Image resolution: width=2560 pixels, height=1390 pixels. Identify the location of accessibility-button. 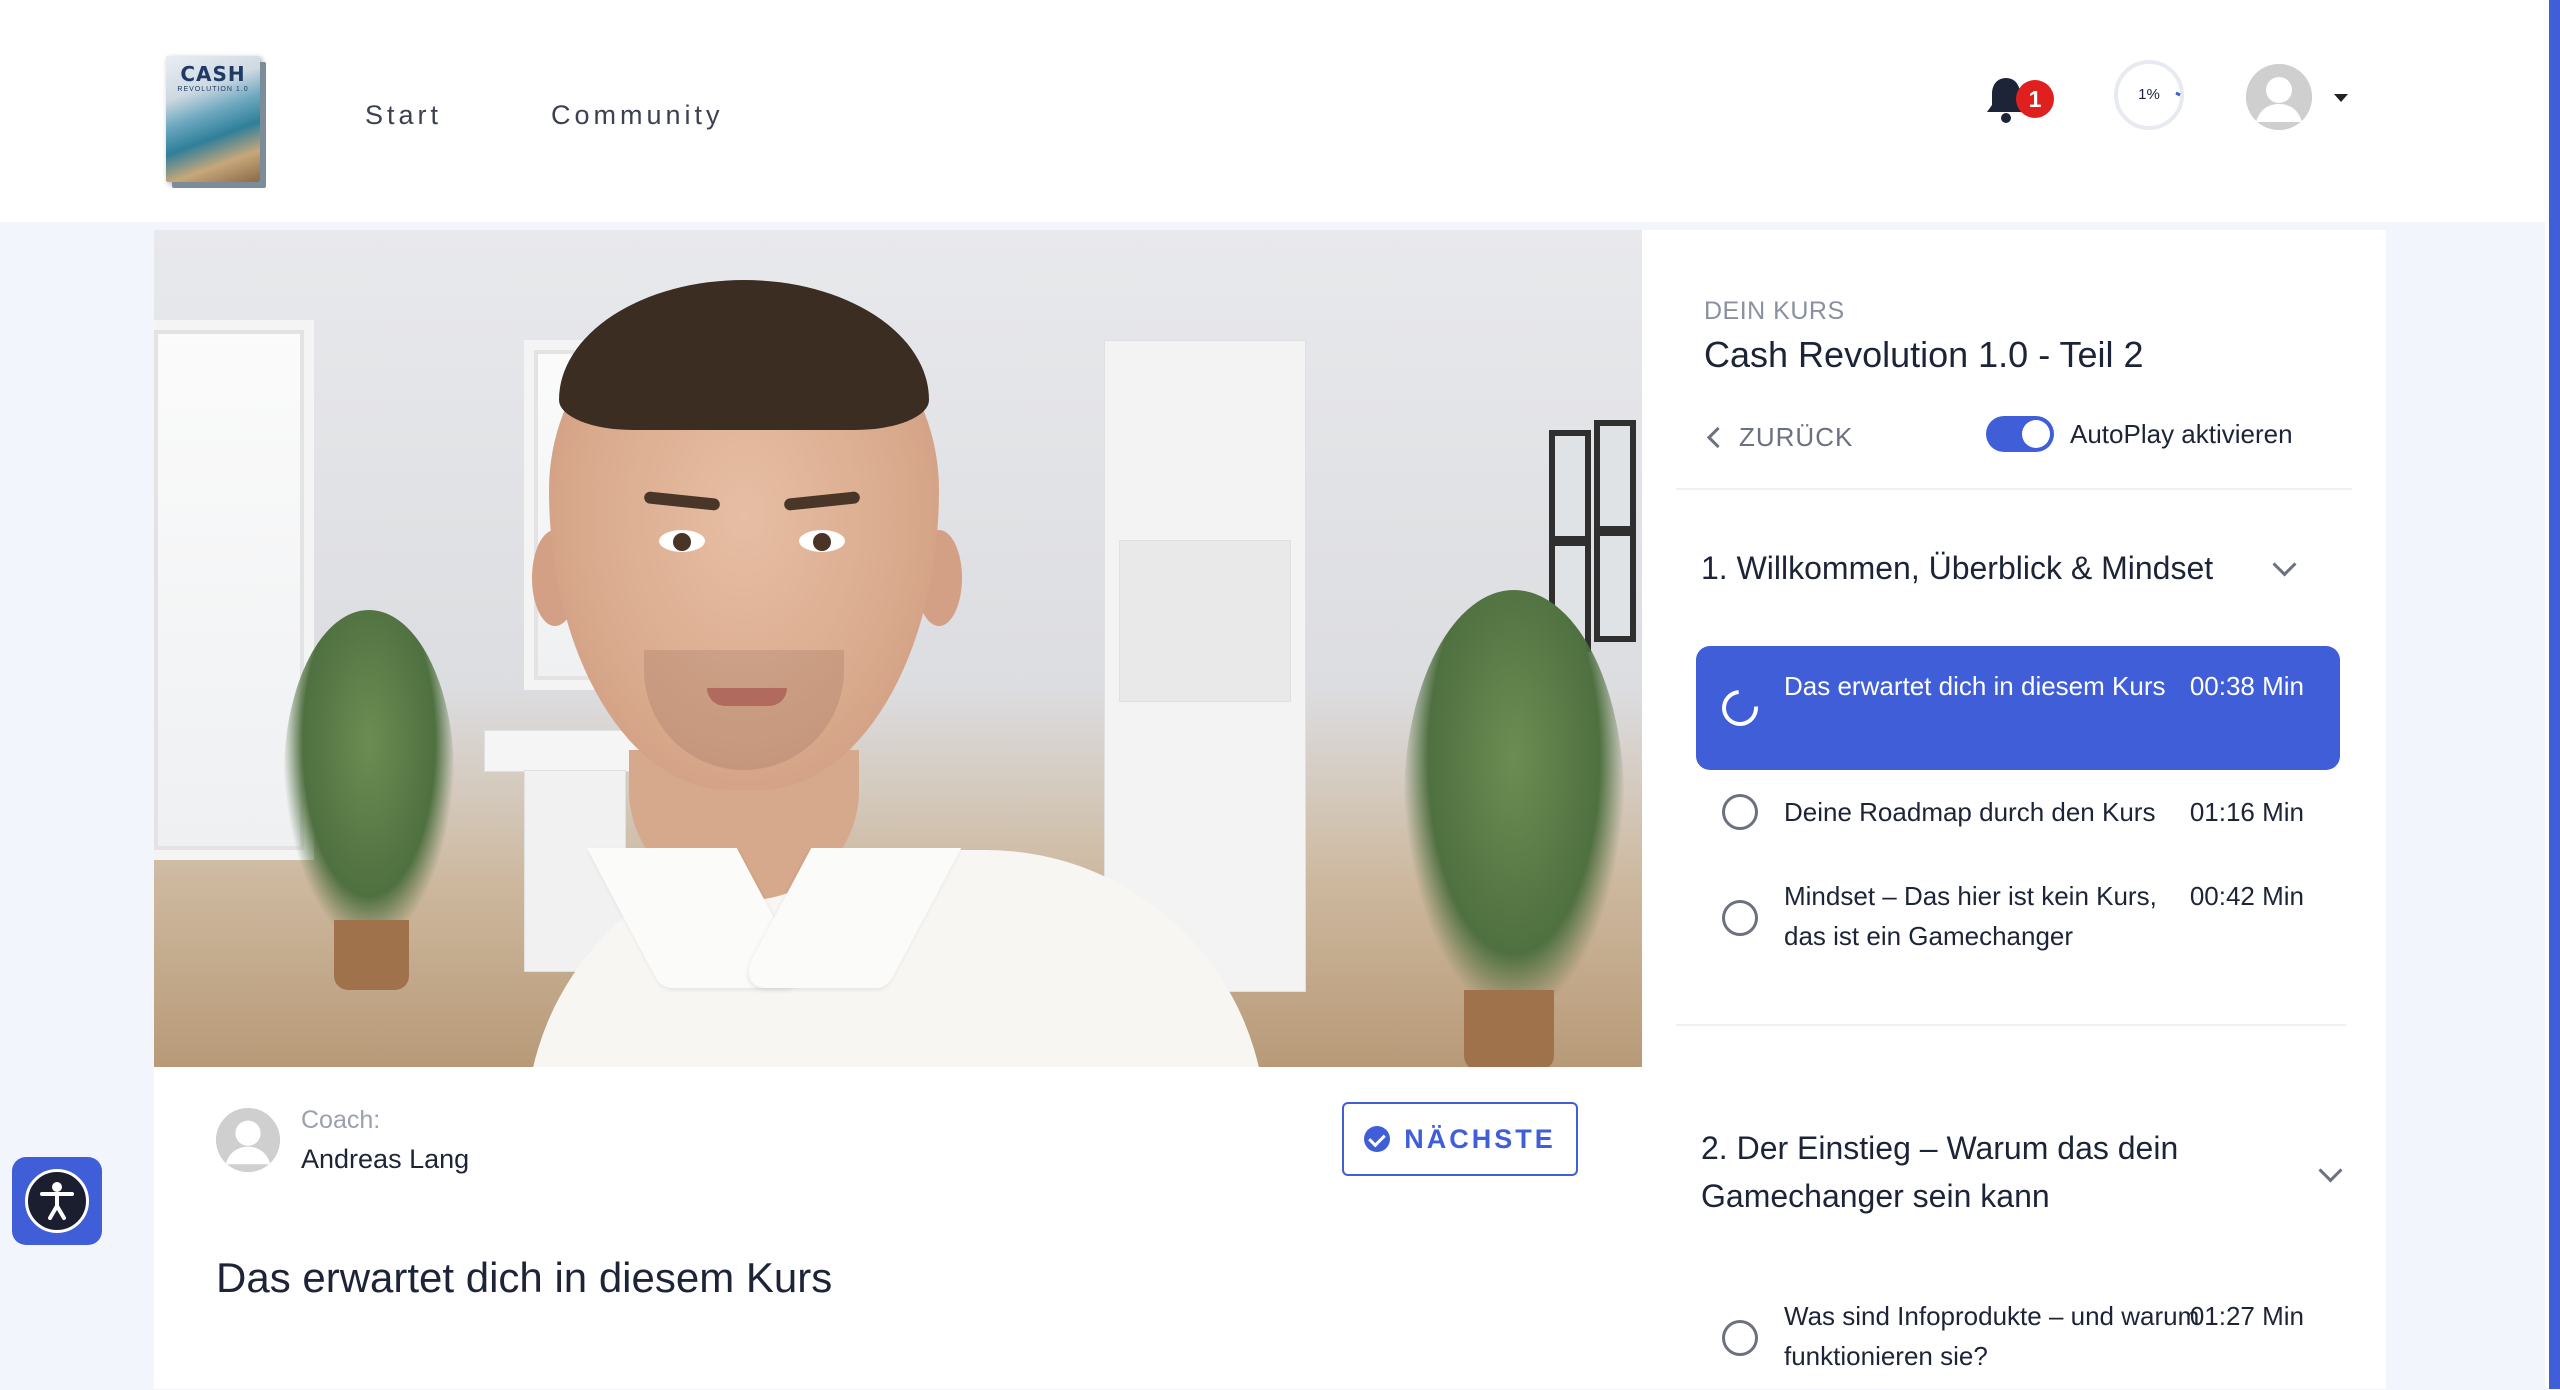
(57, 1201).